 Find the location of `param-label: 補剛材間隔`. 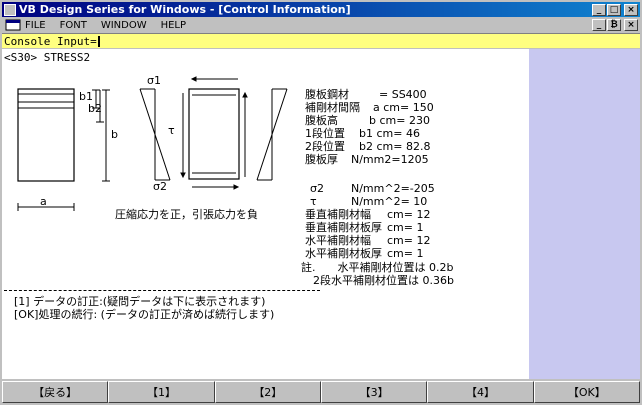

param-label: 補剛材間隔 is located at coordinates (332, 107).